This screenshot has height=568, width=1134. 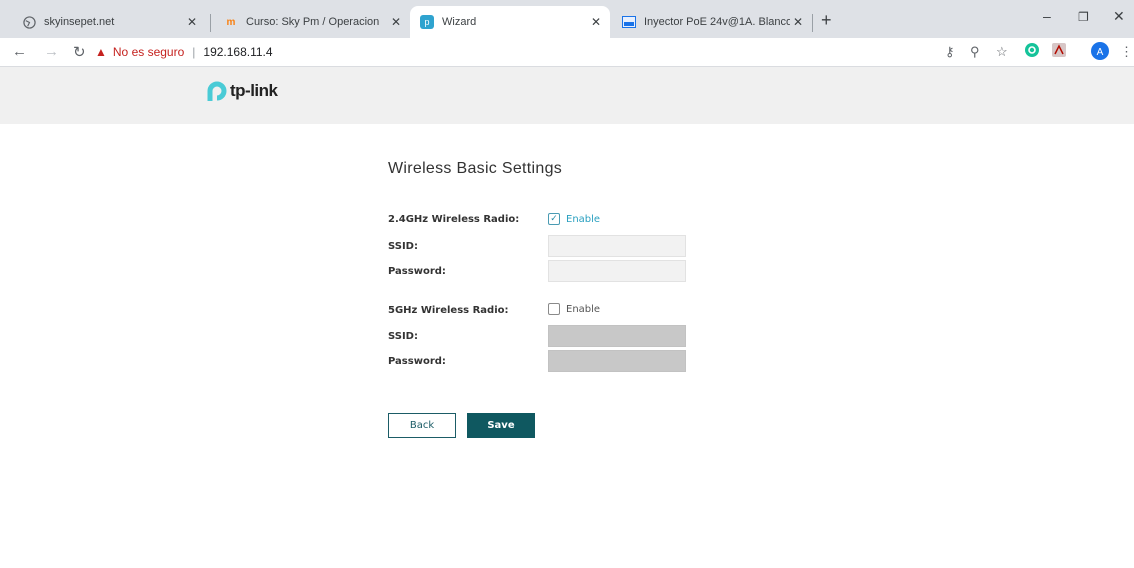 What do you see at coordinates (826, 20) in the screenshot?
I see `new-tab-icon: +` at bounding box center [826, 20].